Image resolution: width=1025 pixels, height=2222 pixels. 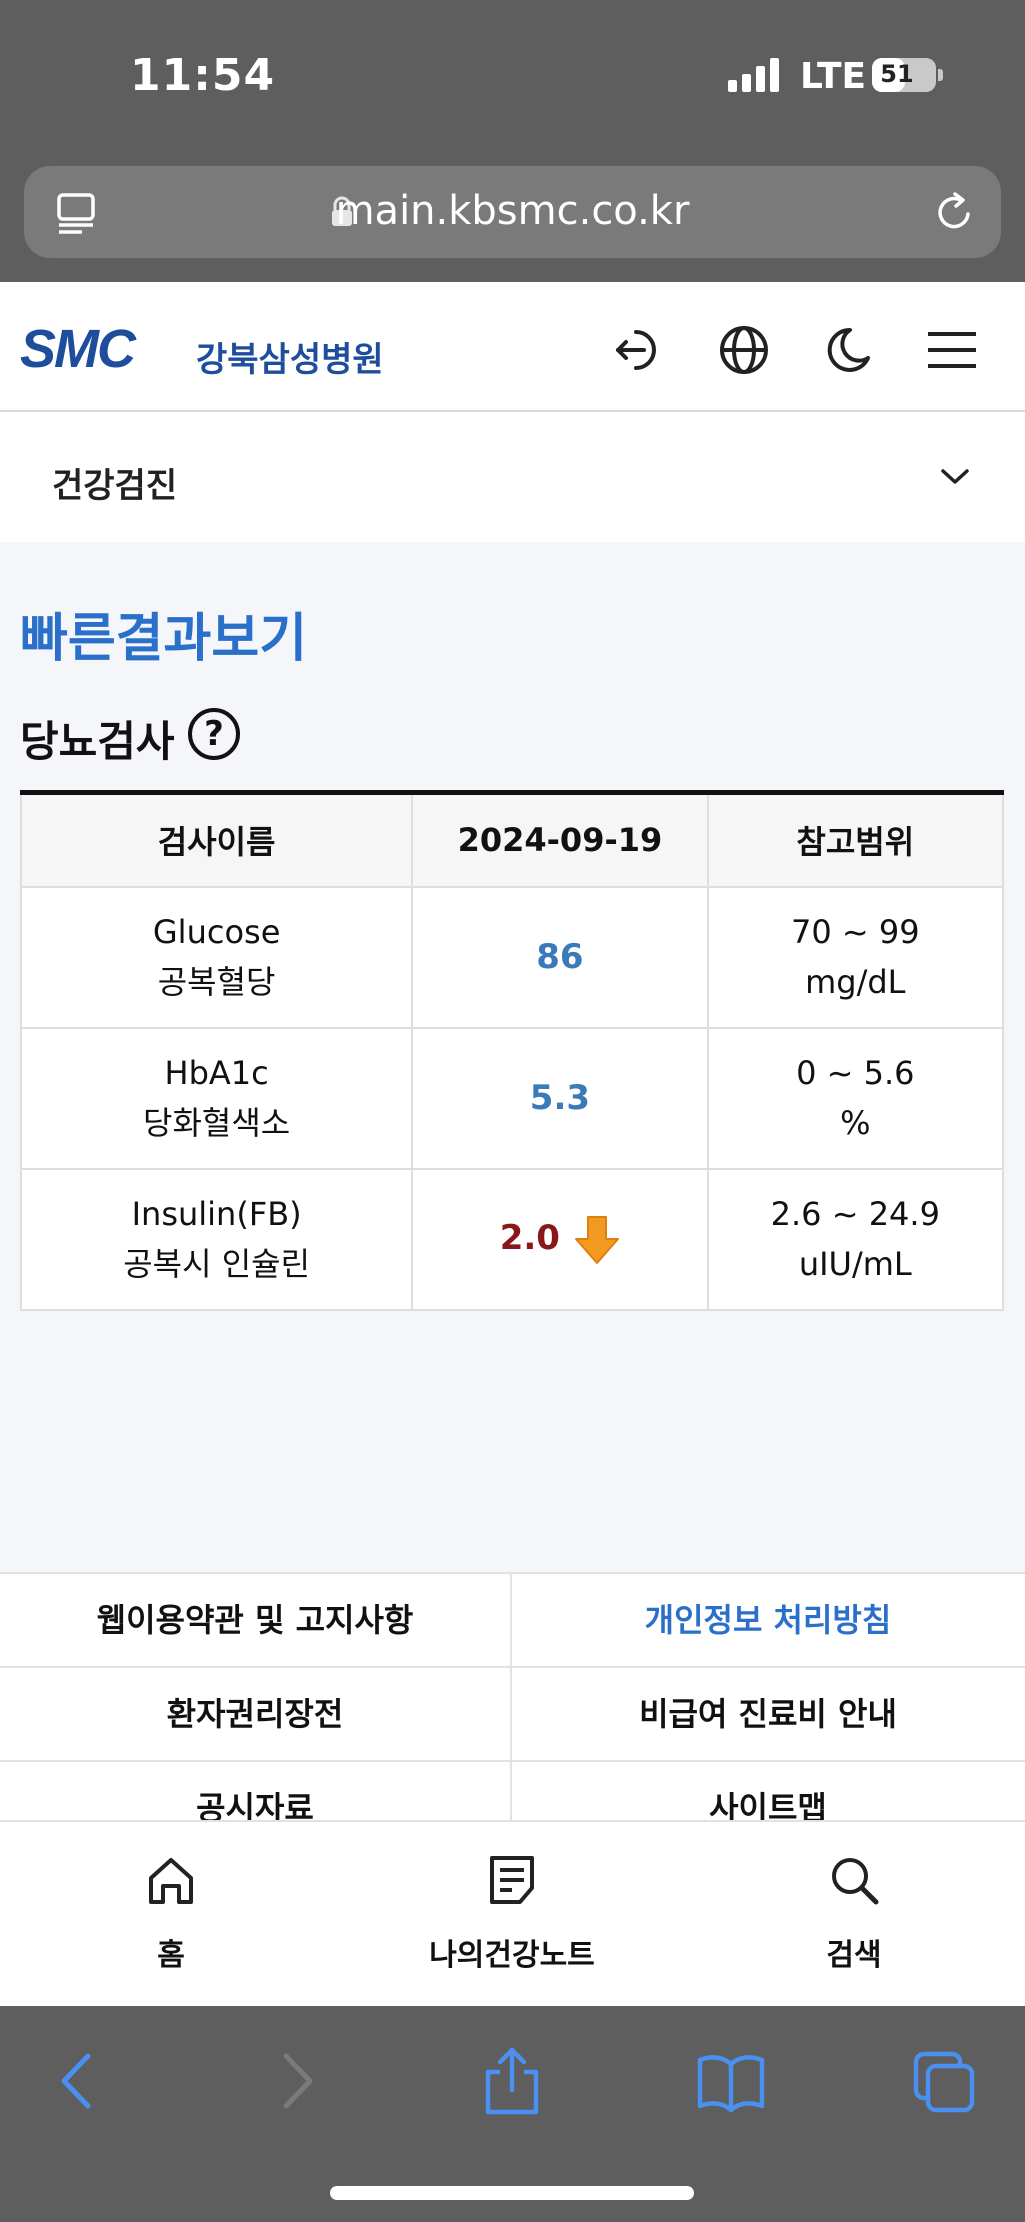 What do you see at coordinates (171, 1913) in the screenshot?
I see `nav-home: 홈` at bounding box center [171, 1913].